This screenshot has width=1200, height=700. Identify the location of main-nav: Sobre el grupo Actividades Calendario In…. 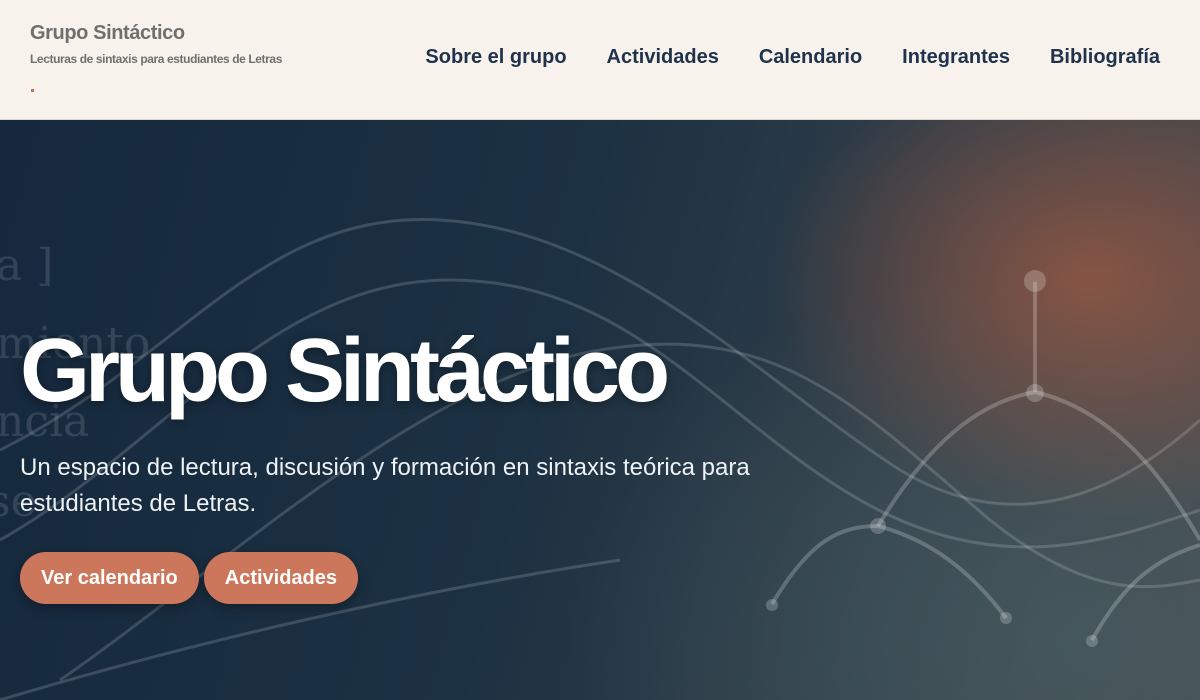
(792, 57).